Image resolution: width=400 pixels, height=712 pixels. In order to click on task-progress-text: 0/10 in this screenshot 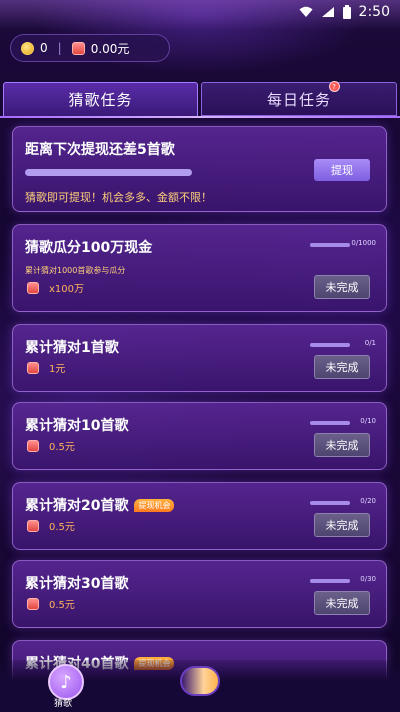, I will do `click(368, 421)`.